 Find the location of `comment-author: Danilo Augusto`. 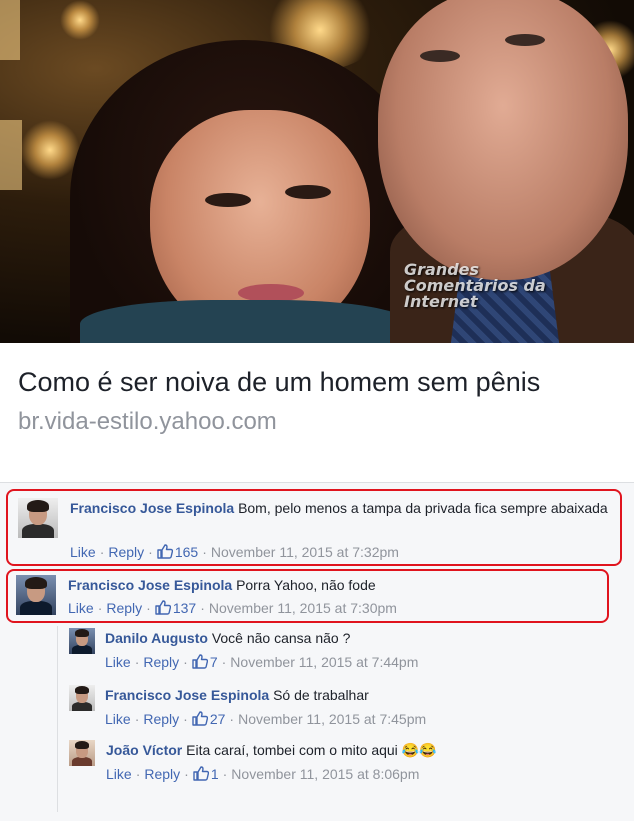

comment-author: Danilo Augusto is located at coordinates (156, 638).